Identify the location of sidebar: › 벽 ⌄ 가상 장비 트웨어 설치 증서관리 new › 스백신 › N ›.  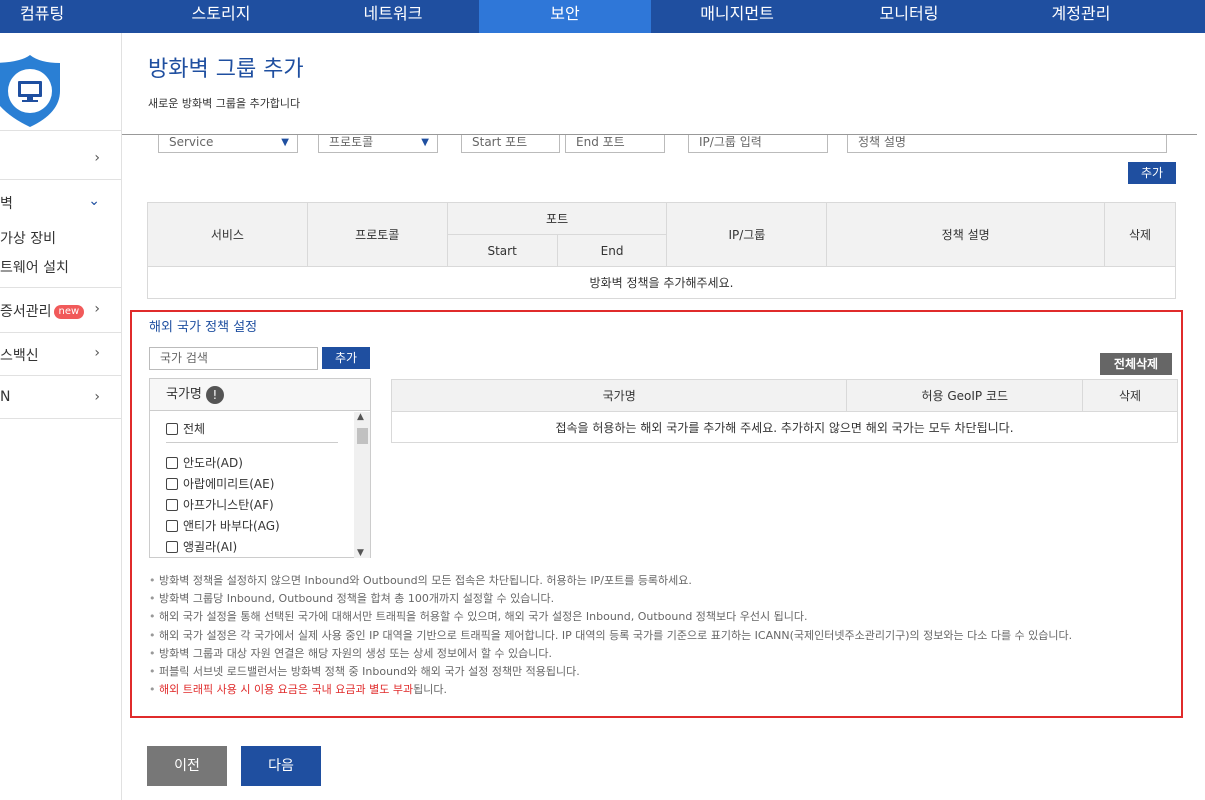
(61, 416).